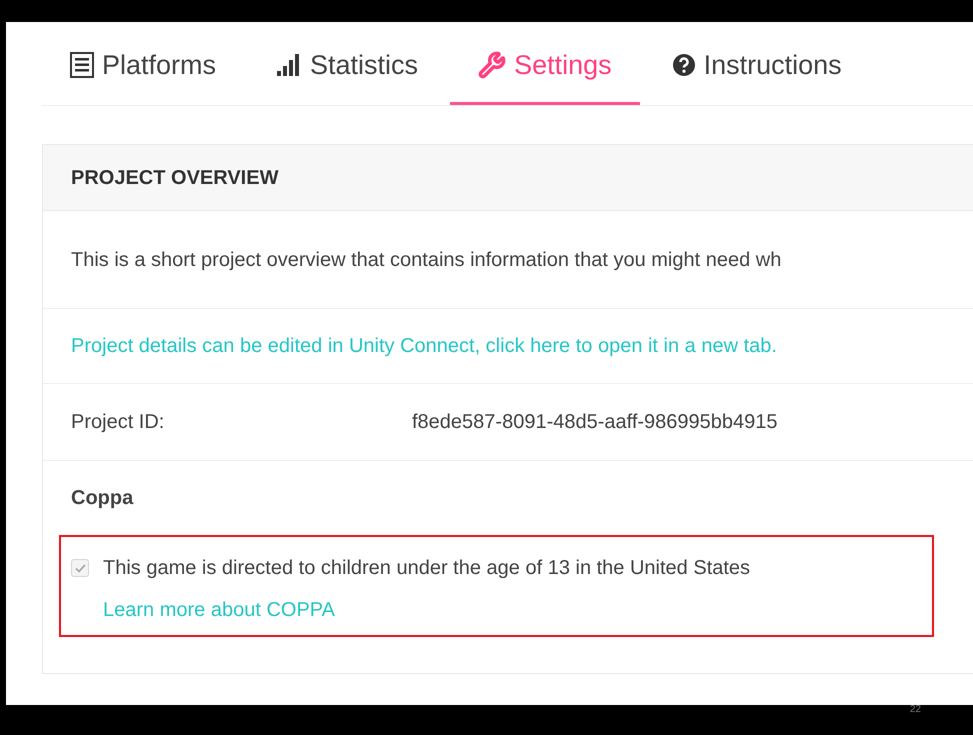 The height and width of the screenshot is (735, 973). What do you see at coordinates (102, 498) in the screenshot?
I see `coppa-title: Coppa` at bounding box center [102, 498].